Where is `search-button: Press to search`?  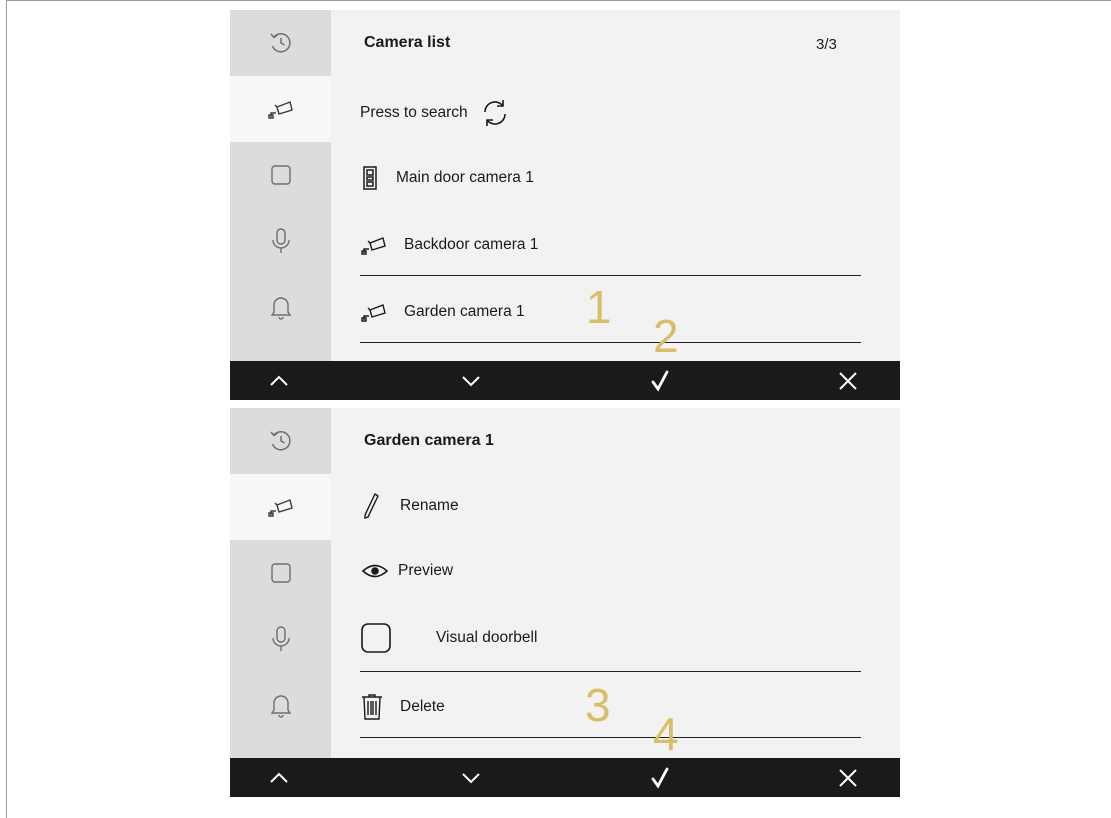 search-button: Press to search is located at coordinates (436, 113).